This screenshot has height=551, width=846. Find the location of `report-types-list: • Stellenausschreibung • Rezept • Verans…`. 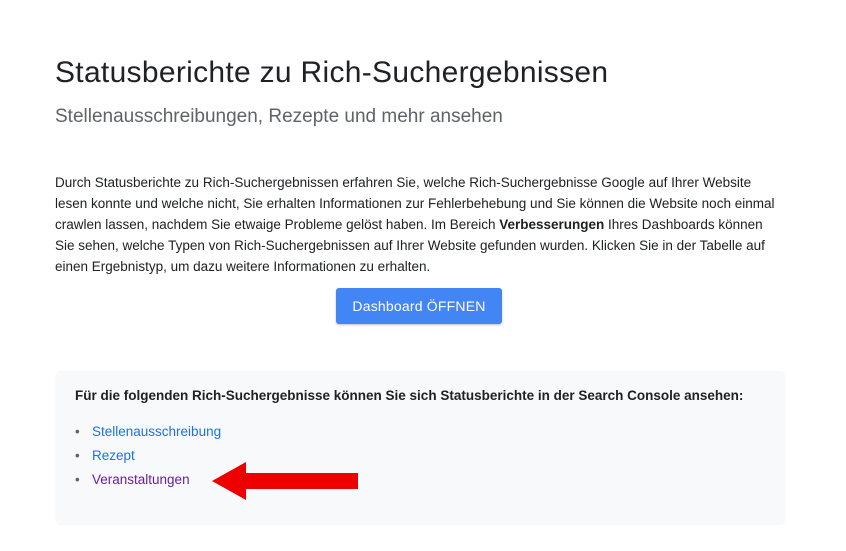

report-types-list: • Stellenausschreibung • Rezept • Verans… is located at coordinates (148, 459).